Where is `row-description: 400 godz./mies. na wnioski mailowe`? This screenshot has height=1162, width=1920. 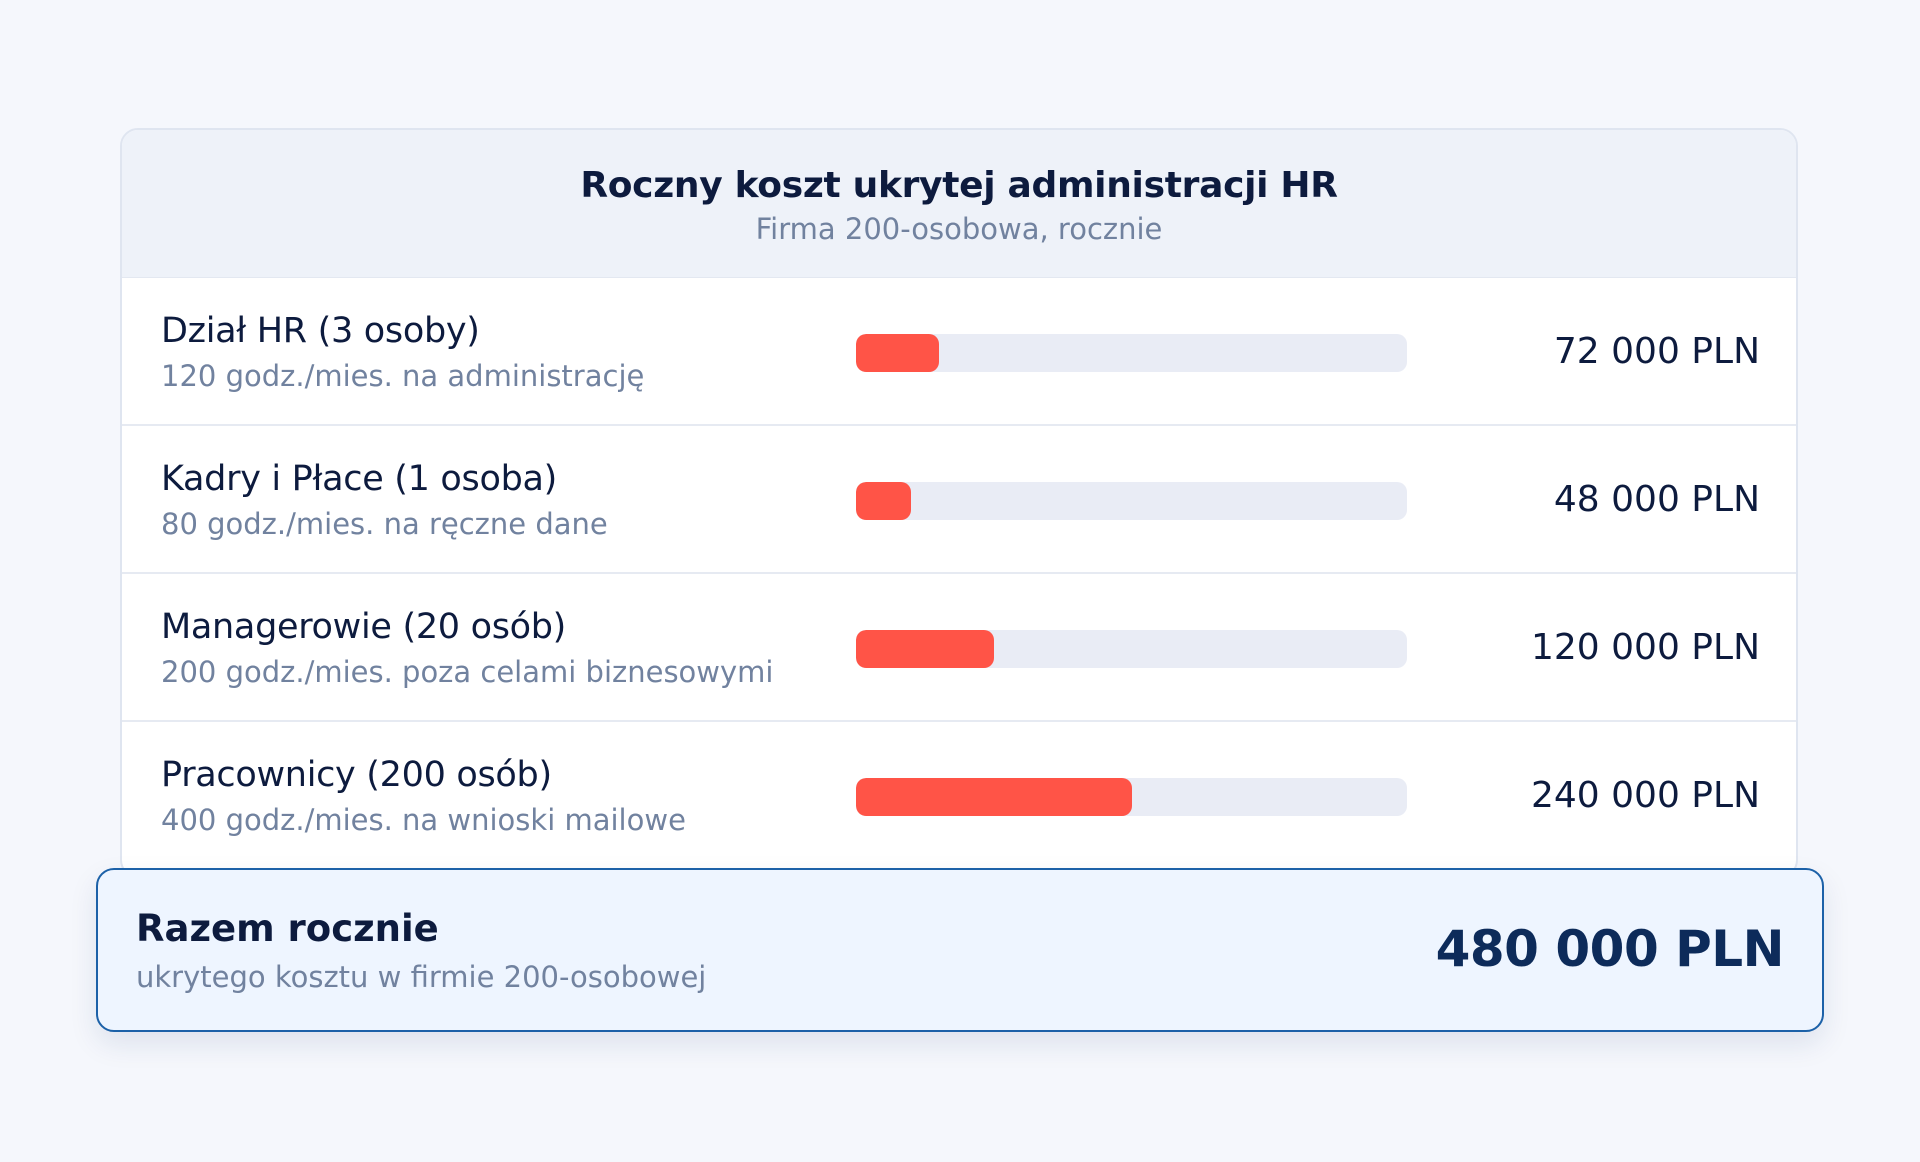
row-description: 400 godz./mies. na wnioski mailowe is located at coordinates (423, 820).